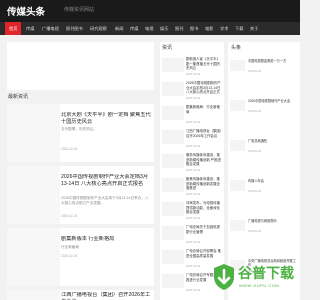  Describe the element at coordinates (273, 144) in the screenshot. I see `item-title: 广电总局通知` at that location.